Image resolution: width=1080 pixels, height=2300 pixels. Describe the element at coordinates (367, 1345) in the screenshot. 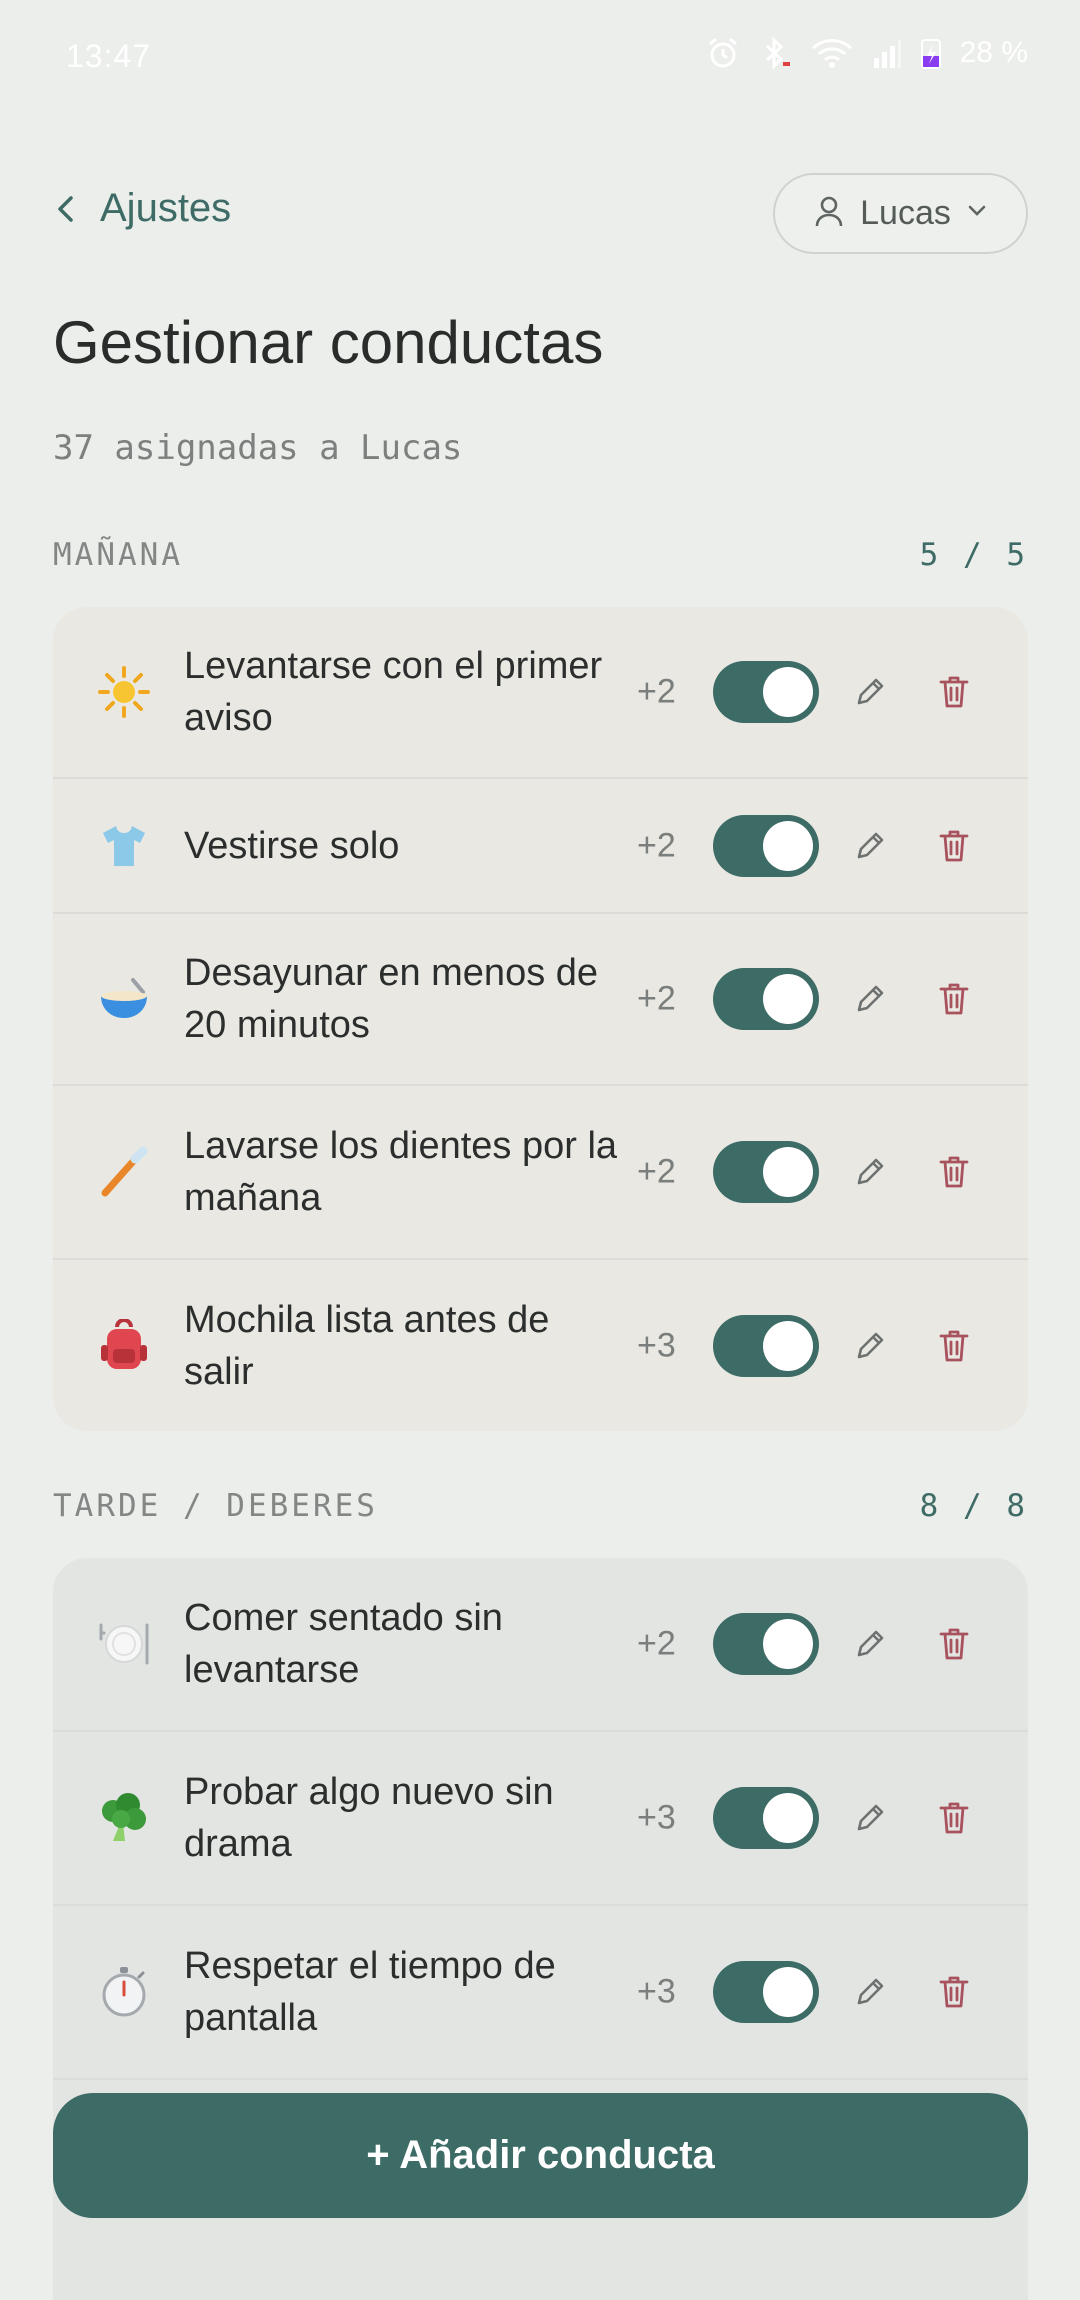

I see `behavior-label: Mochila lista antes de salir` at that location.